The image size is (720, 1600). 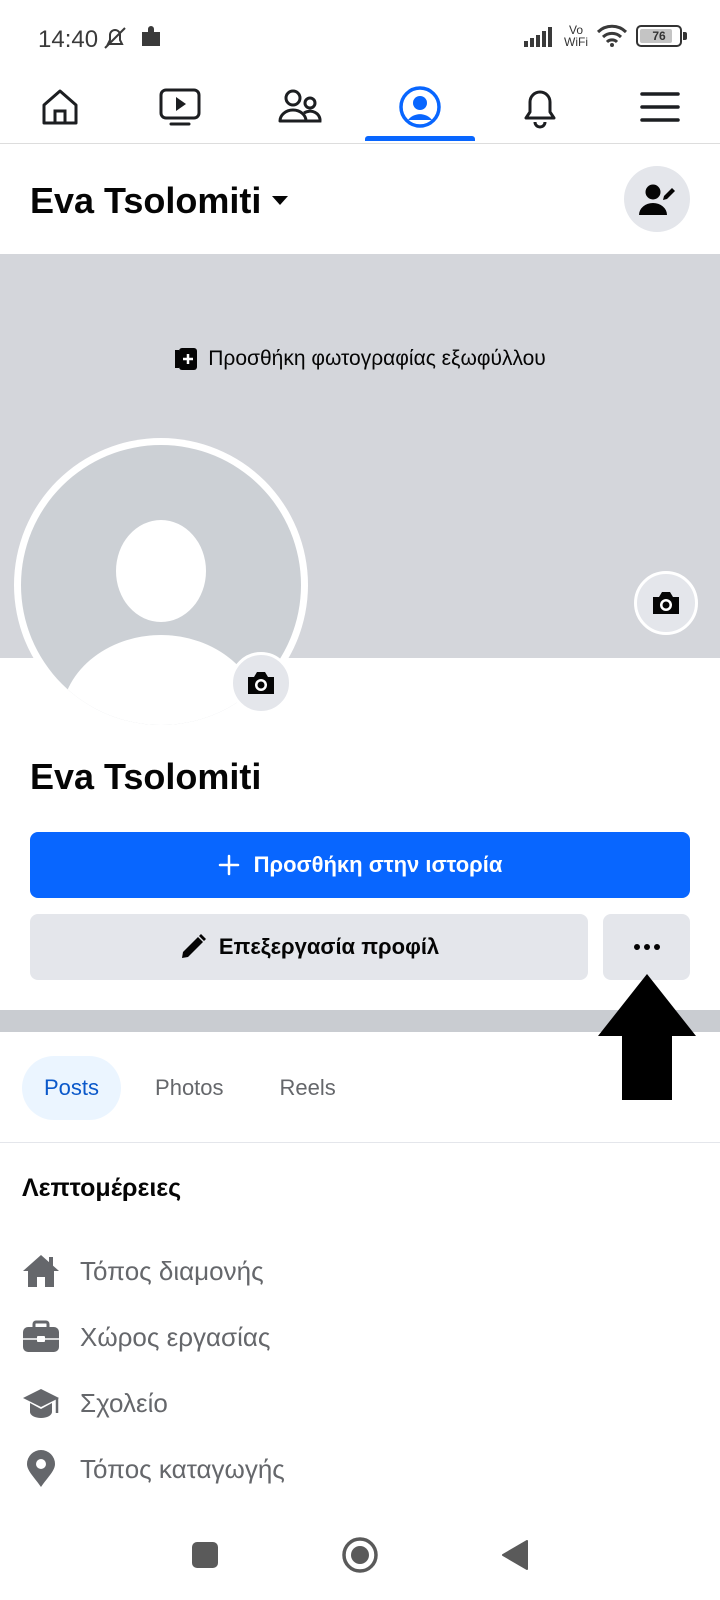 I want to click on battery-icon: 76, so click(x=661, y=36).